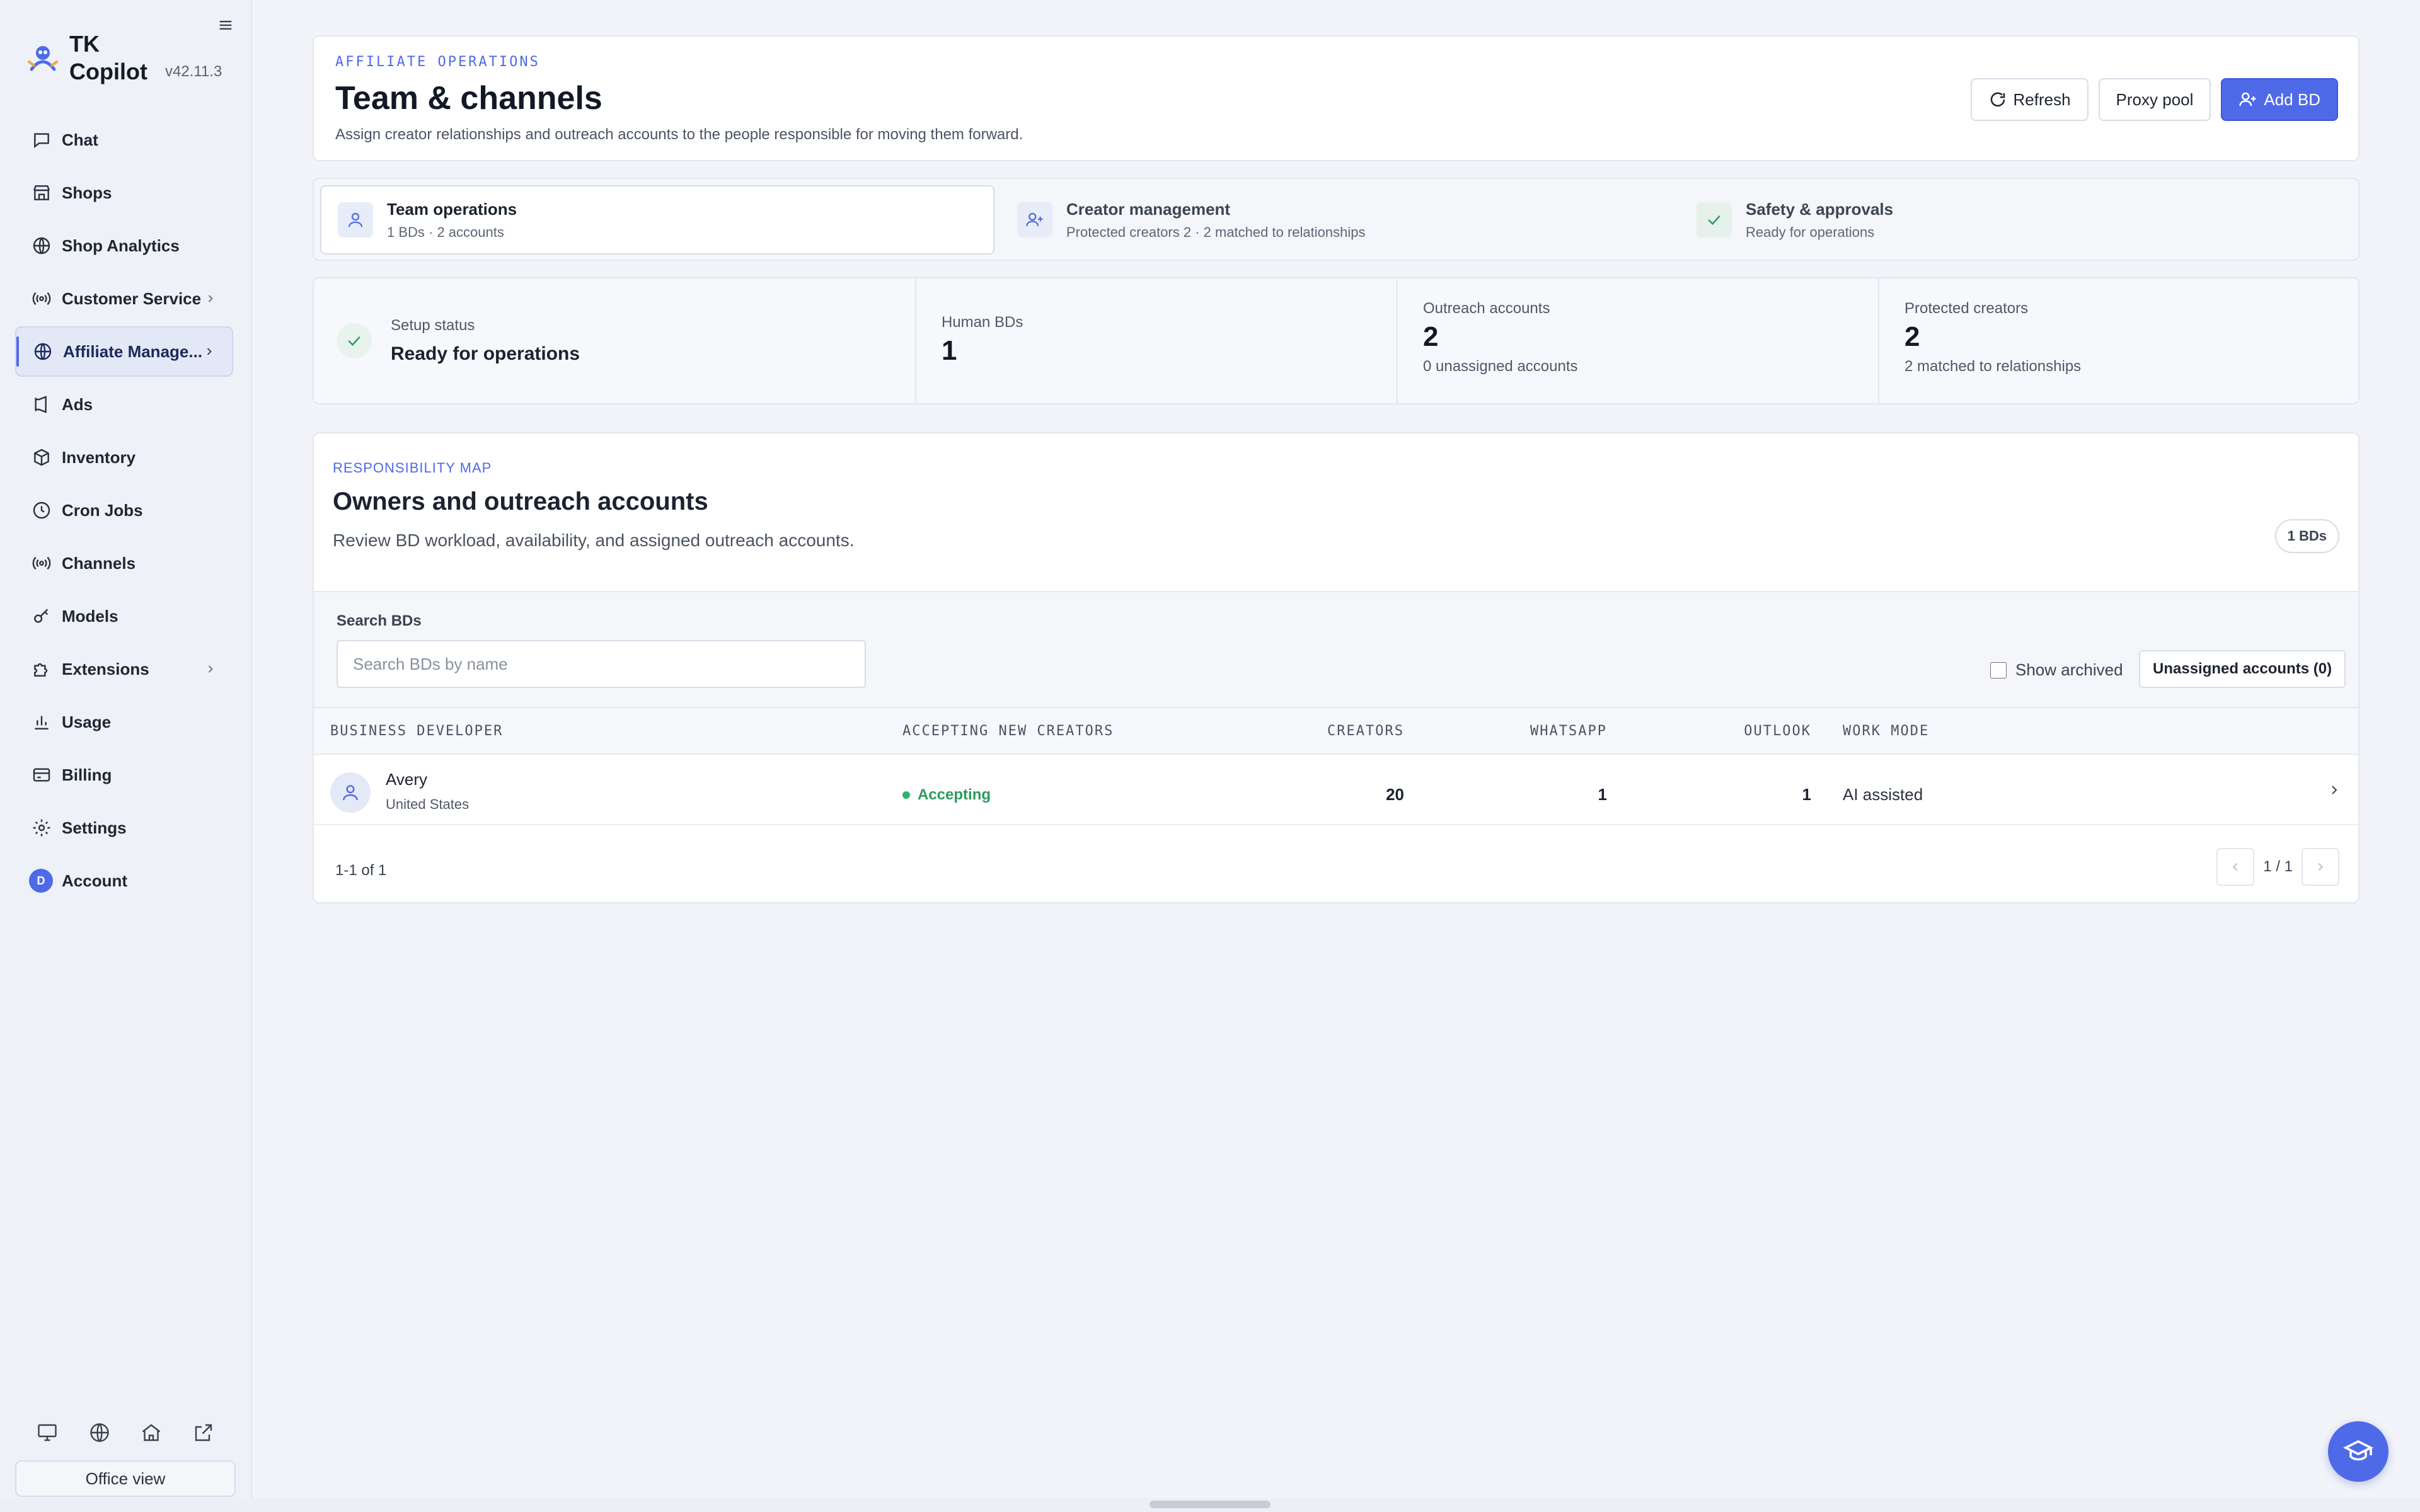  What do you see at coordinates (2358, 1451) in the screenshot?
I see `help-button` at bounding box center [2358, 1451].